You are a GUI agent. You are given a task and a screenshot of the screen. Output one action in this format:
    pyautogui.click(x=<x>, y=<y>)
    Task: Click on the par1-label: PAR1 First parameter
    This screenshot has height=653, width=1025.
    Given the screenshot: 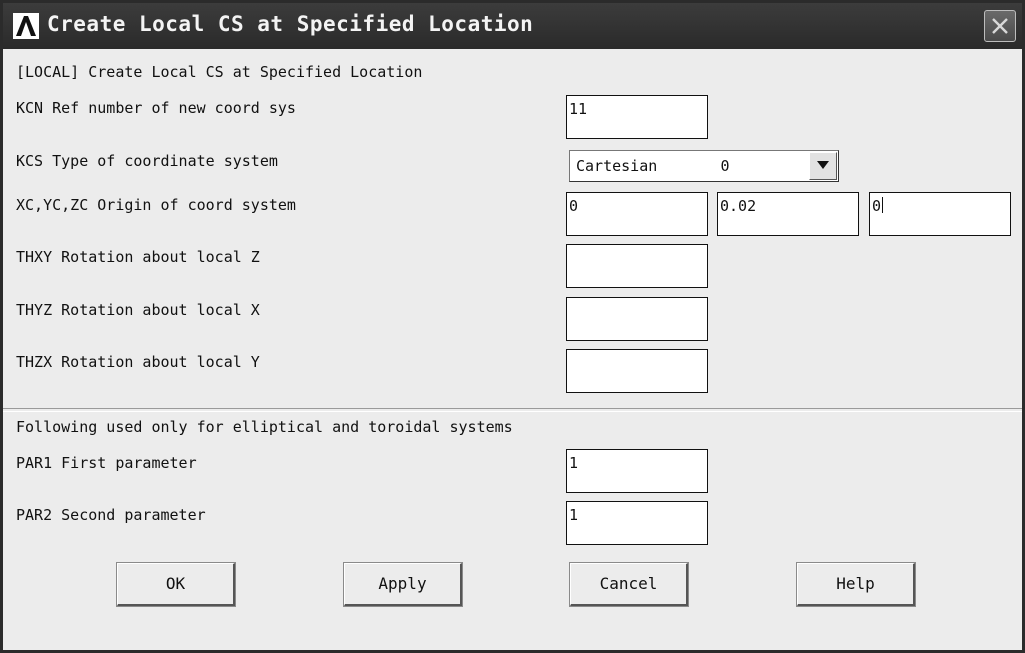 What is the action you would take?
    pyautogui.click(x=106, y=463)
    